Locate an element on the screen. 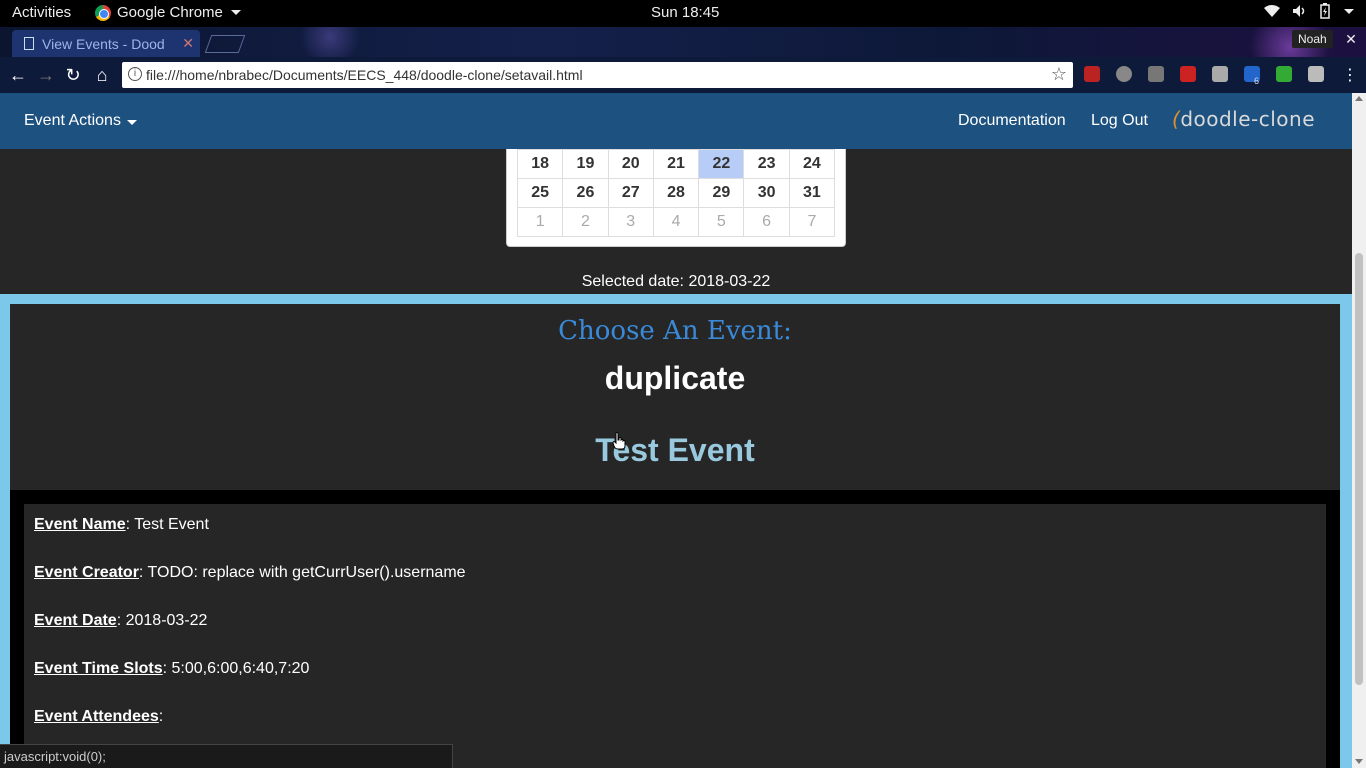  calendar-day-27: 27 is located at coordinates (630, 193).